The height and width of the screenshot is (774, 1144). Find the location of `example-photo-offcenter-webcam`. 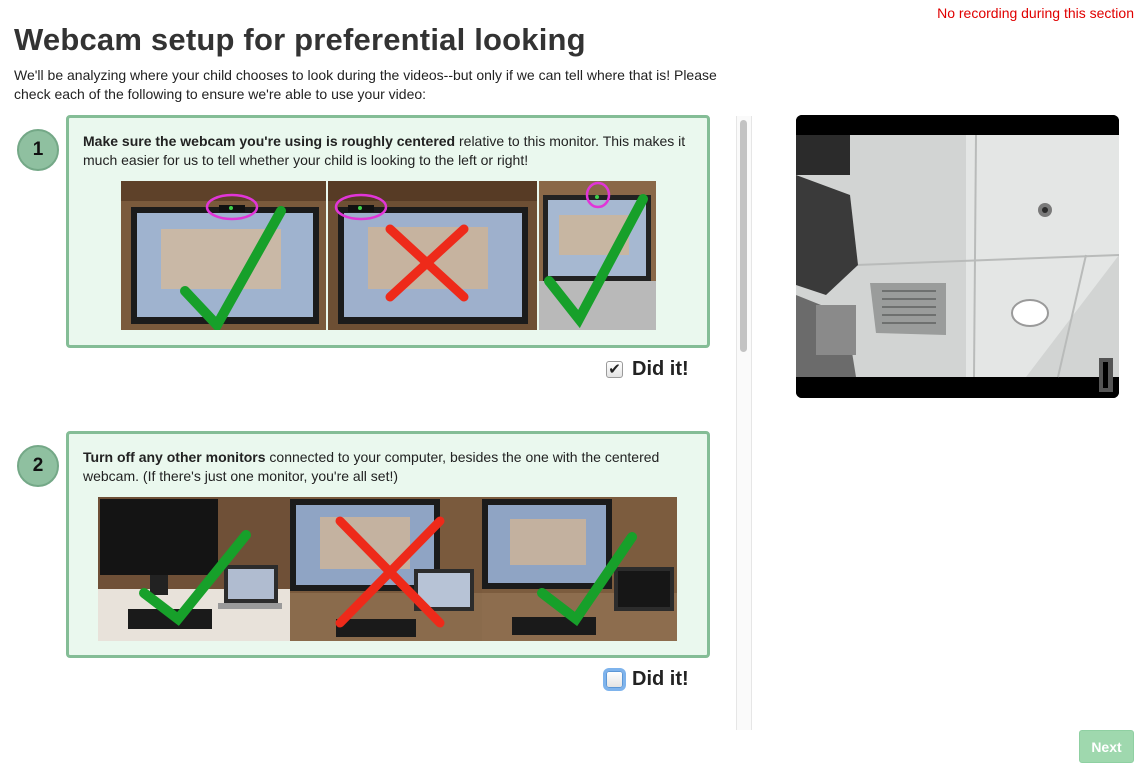

example-photo-offcenter-webcam is located at coordinates (432, 255).